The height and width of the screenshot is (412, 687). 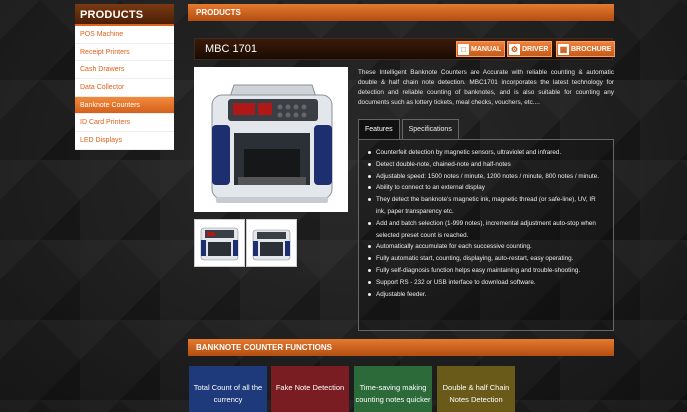 I want to click on products-section-bar: PRODUCTS, so click(x=401, y=12).